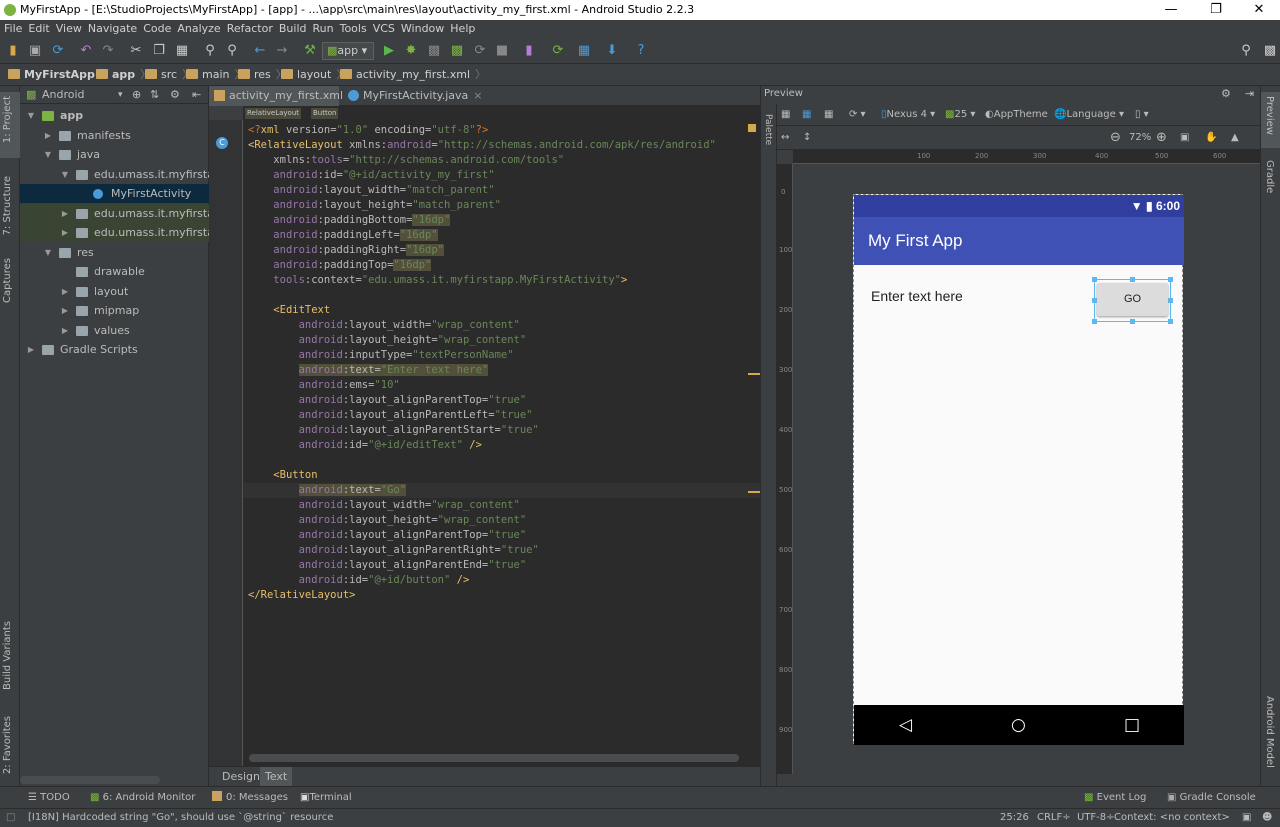 The height and width of the screenshot is (827, 1280). What do you see at coordinates (114, 291) in the screenshot?
I see `tree-item: ▶ layout` at bounding box center [114, 291].